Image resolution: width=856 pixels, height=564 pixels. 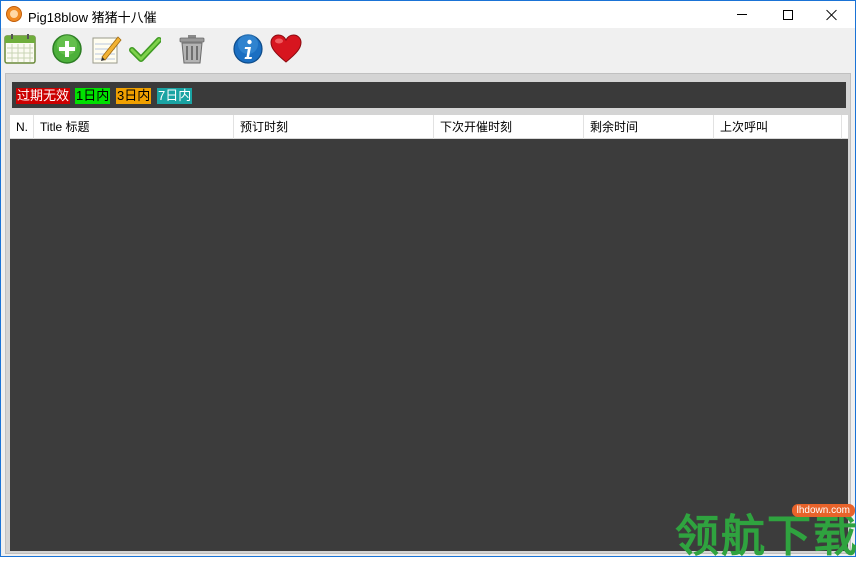 What do you see at coordinates (22, 127) in the screenshot?
I see `column-header-number: N.` at bounding box center [22, 127].